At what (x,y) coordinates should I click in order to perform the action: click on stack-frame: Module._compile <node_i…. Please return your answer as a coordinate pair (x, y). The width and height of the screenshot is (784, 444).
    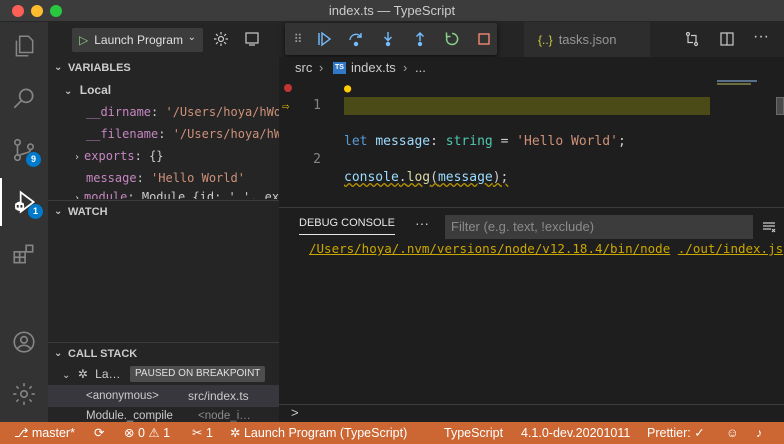
    Looking at the image, I should click on (163, 414).